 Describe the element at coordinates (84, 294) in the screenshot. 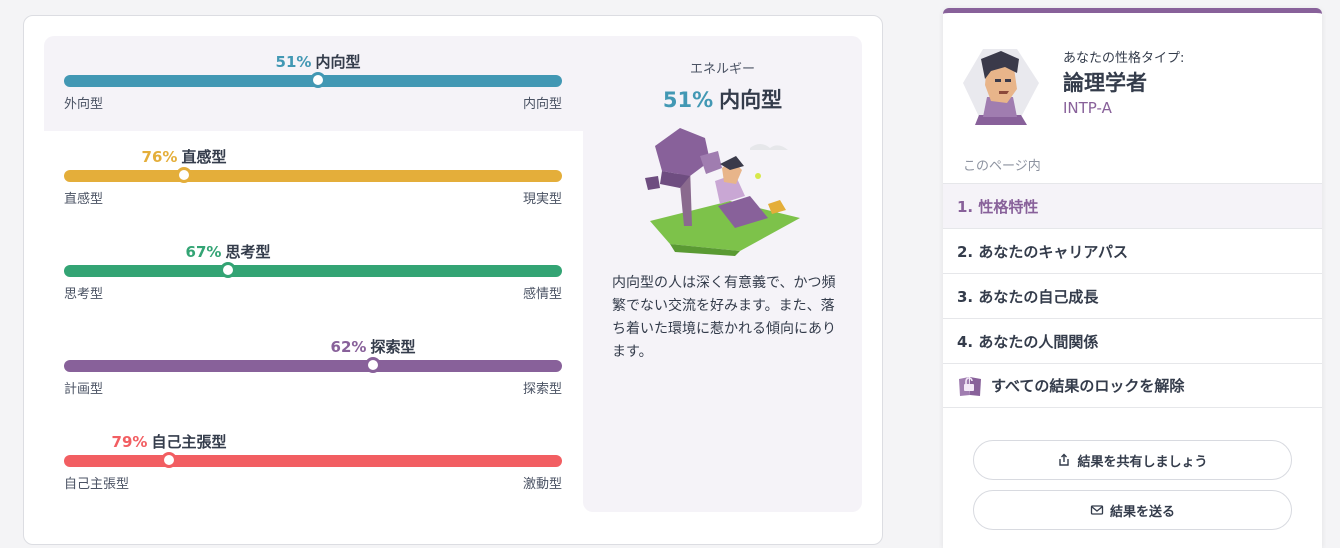

I see `trait-nature-left-label: 思考型` at that location.